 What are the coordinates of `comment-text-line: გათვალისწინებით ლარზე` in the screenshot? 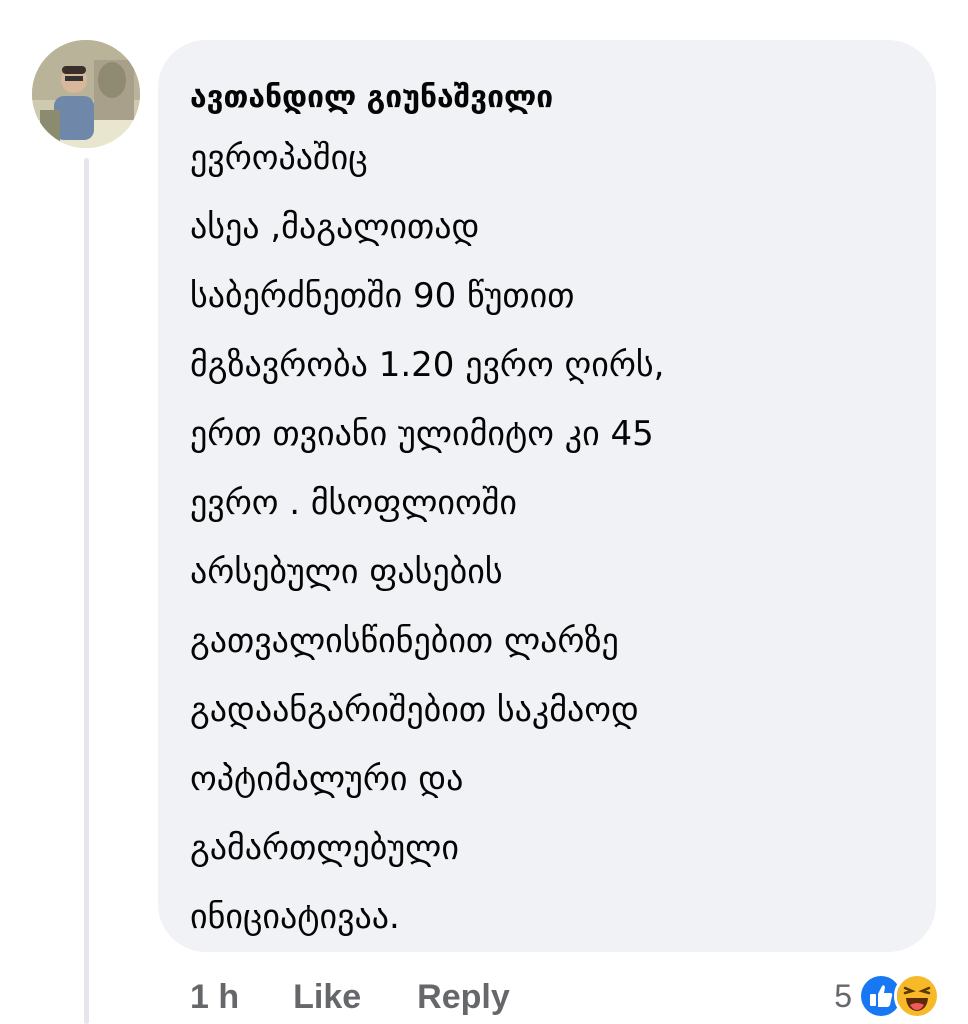 It's located at (404, 641).